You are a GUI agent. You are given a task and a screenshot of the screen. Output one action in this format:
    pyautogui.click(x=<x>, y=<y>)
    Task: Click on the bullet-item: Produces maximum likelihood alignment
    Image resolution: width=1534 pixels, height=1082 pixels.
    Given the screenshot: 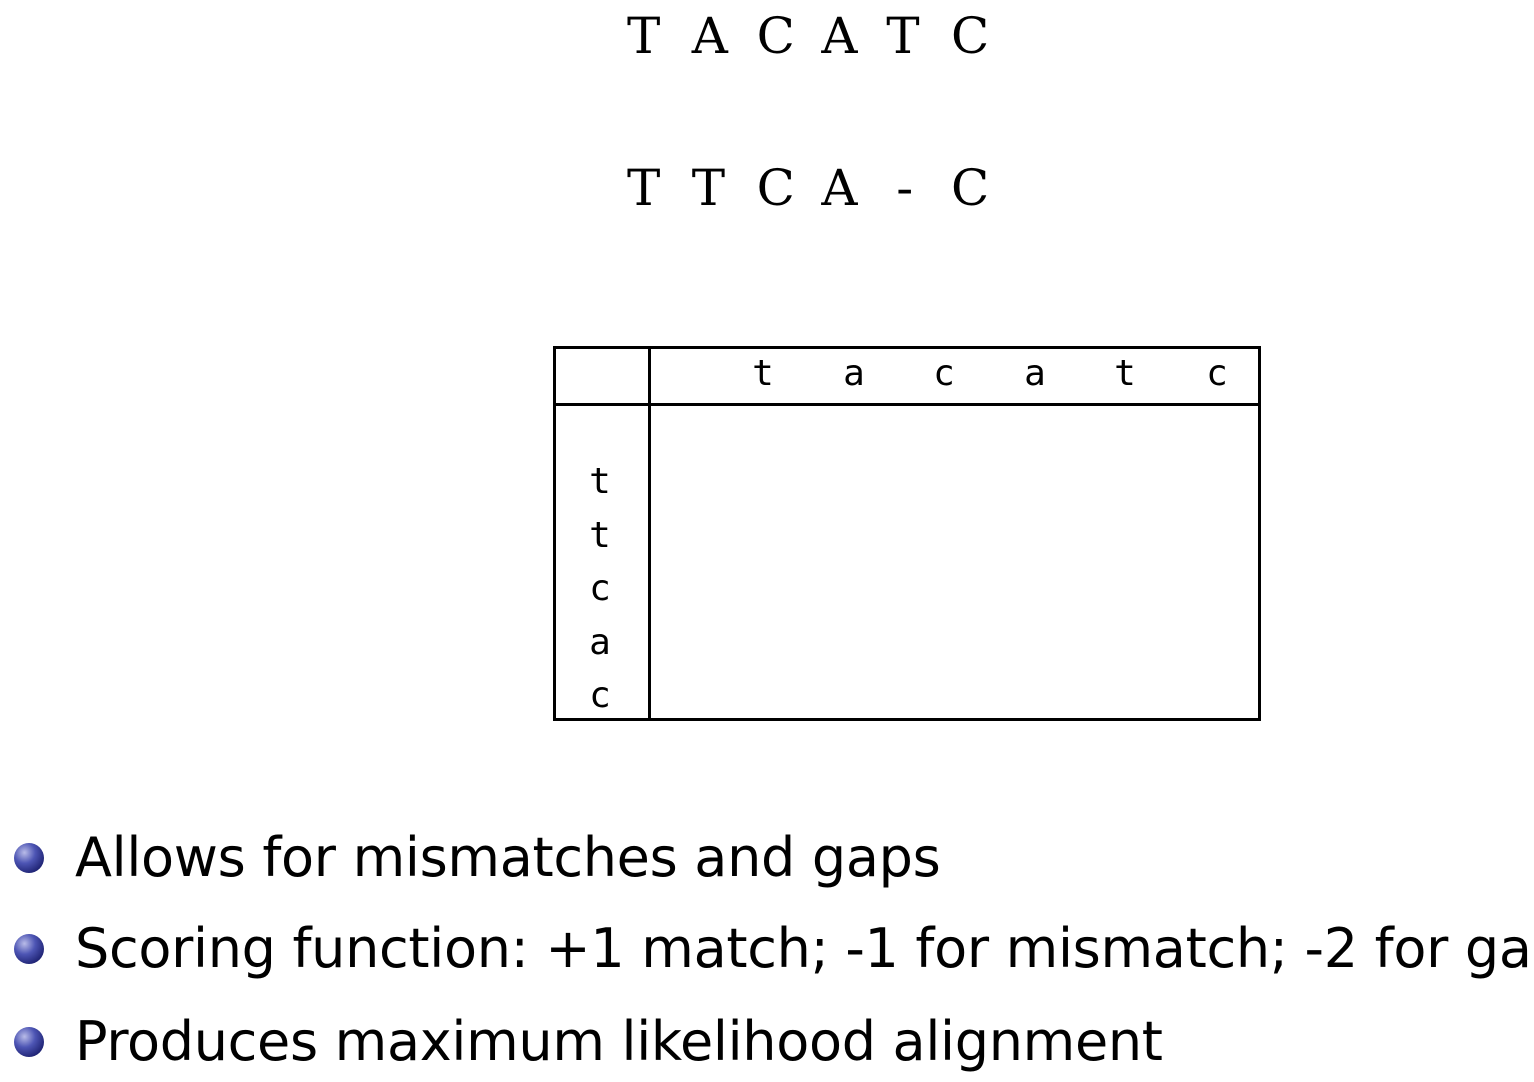 What is the action you would take?
    pyautogui.click(x=767, y=1042)
    